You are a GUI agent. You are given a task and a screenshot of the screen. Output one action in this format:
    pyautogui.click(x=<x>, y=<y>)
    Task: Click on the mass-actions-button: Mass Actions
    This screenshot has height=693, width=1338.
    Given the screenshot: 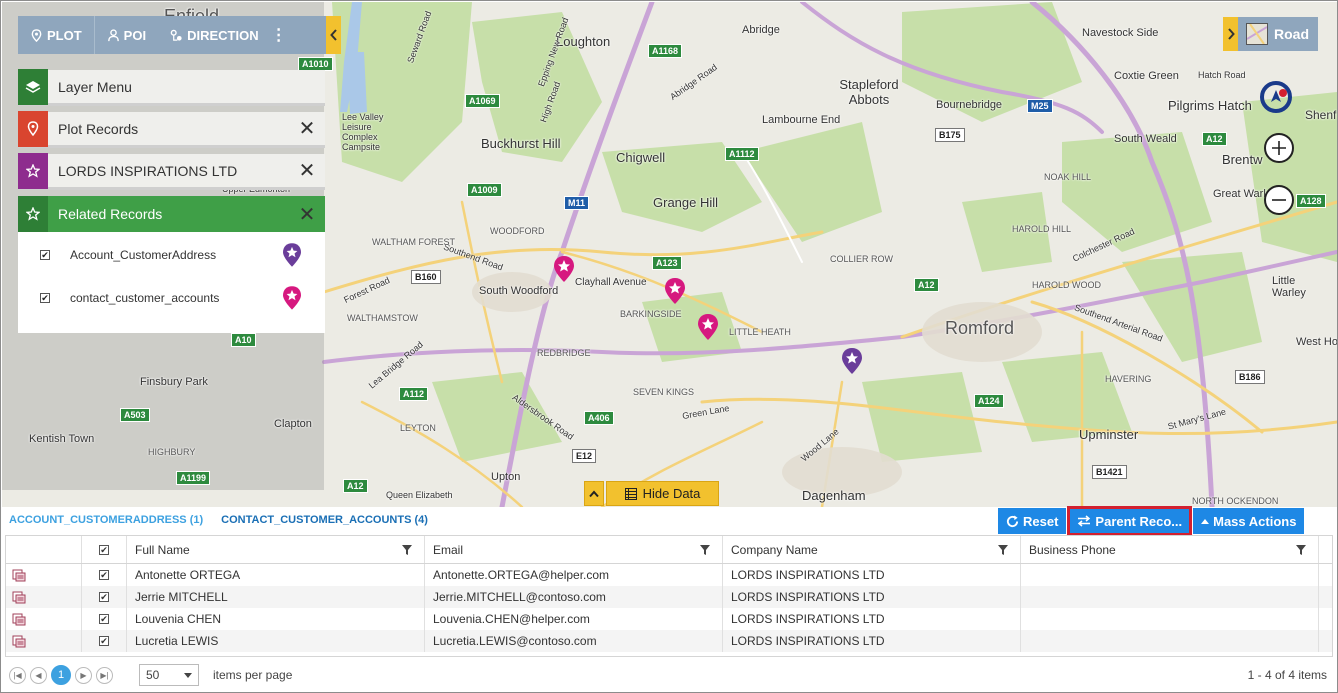 What is the action you would take?
    pyautogui.click(x=1249, y=521)
    